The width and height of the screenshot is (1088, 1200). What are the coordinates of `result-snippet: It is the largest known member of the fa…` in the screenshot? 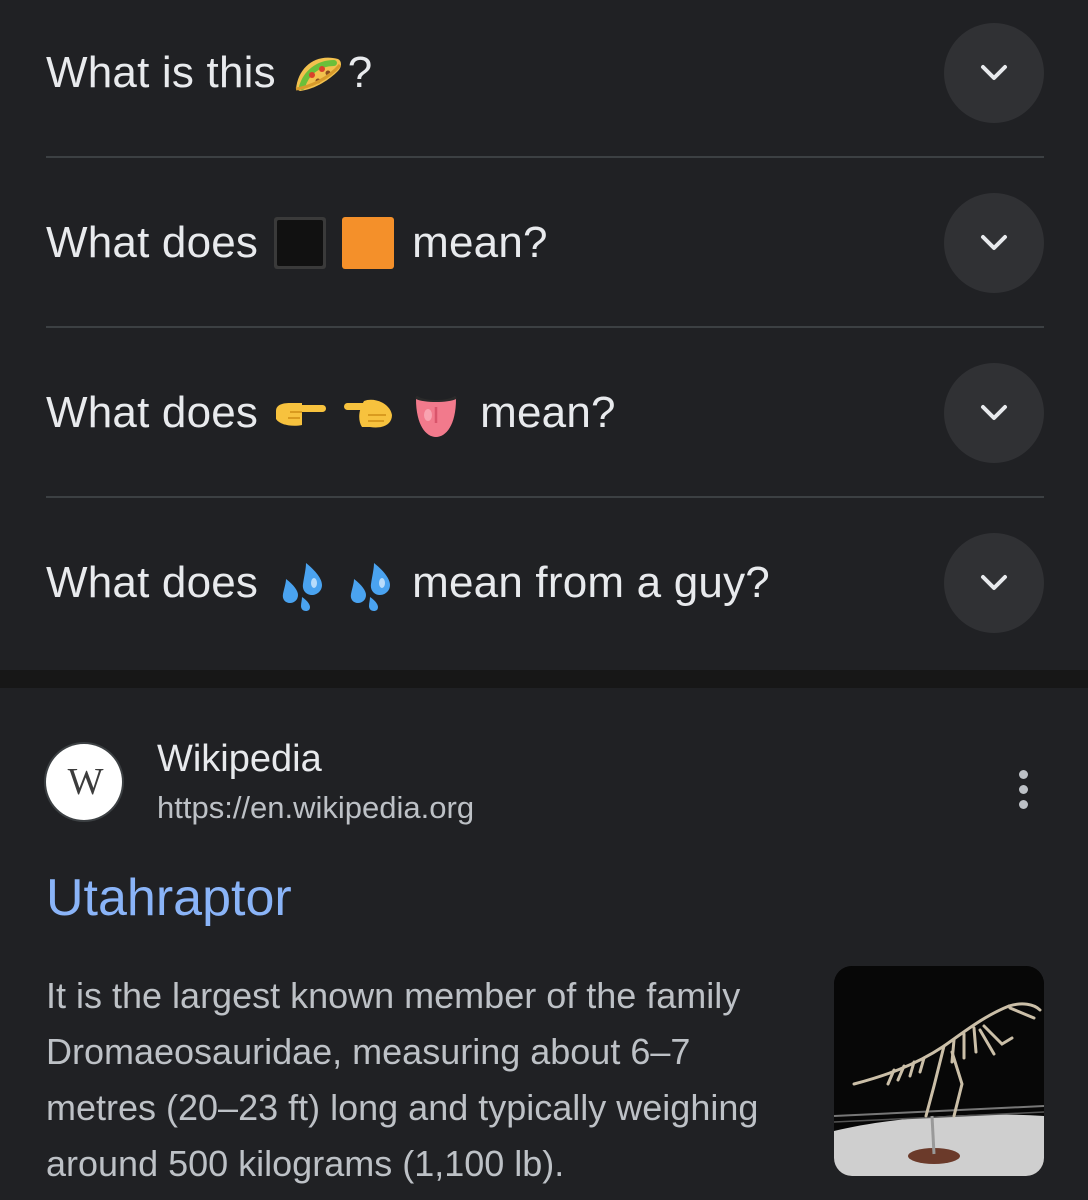 It's located at (402, 1079).